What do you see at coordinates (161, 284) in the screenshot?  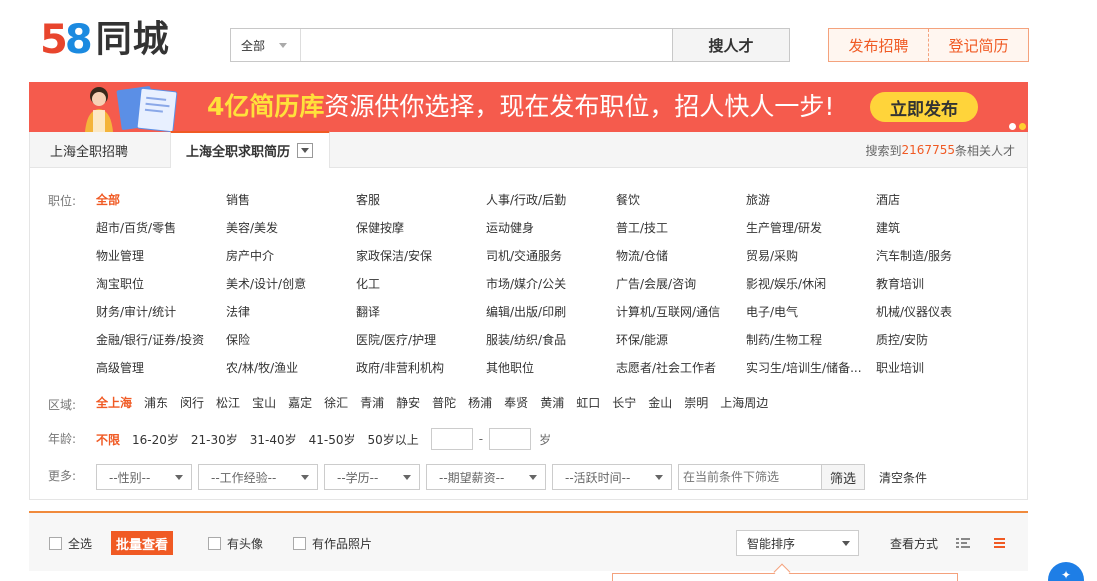 I see `position-option: 淘宝职位` at bounding box center [161, 284].